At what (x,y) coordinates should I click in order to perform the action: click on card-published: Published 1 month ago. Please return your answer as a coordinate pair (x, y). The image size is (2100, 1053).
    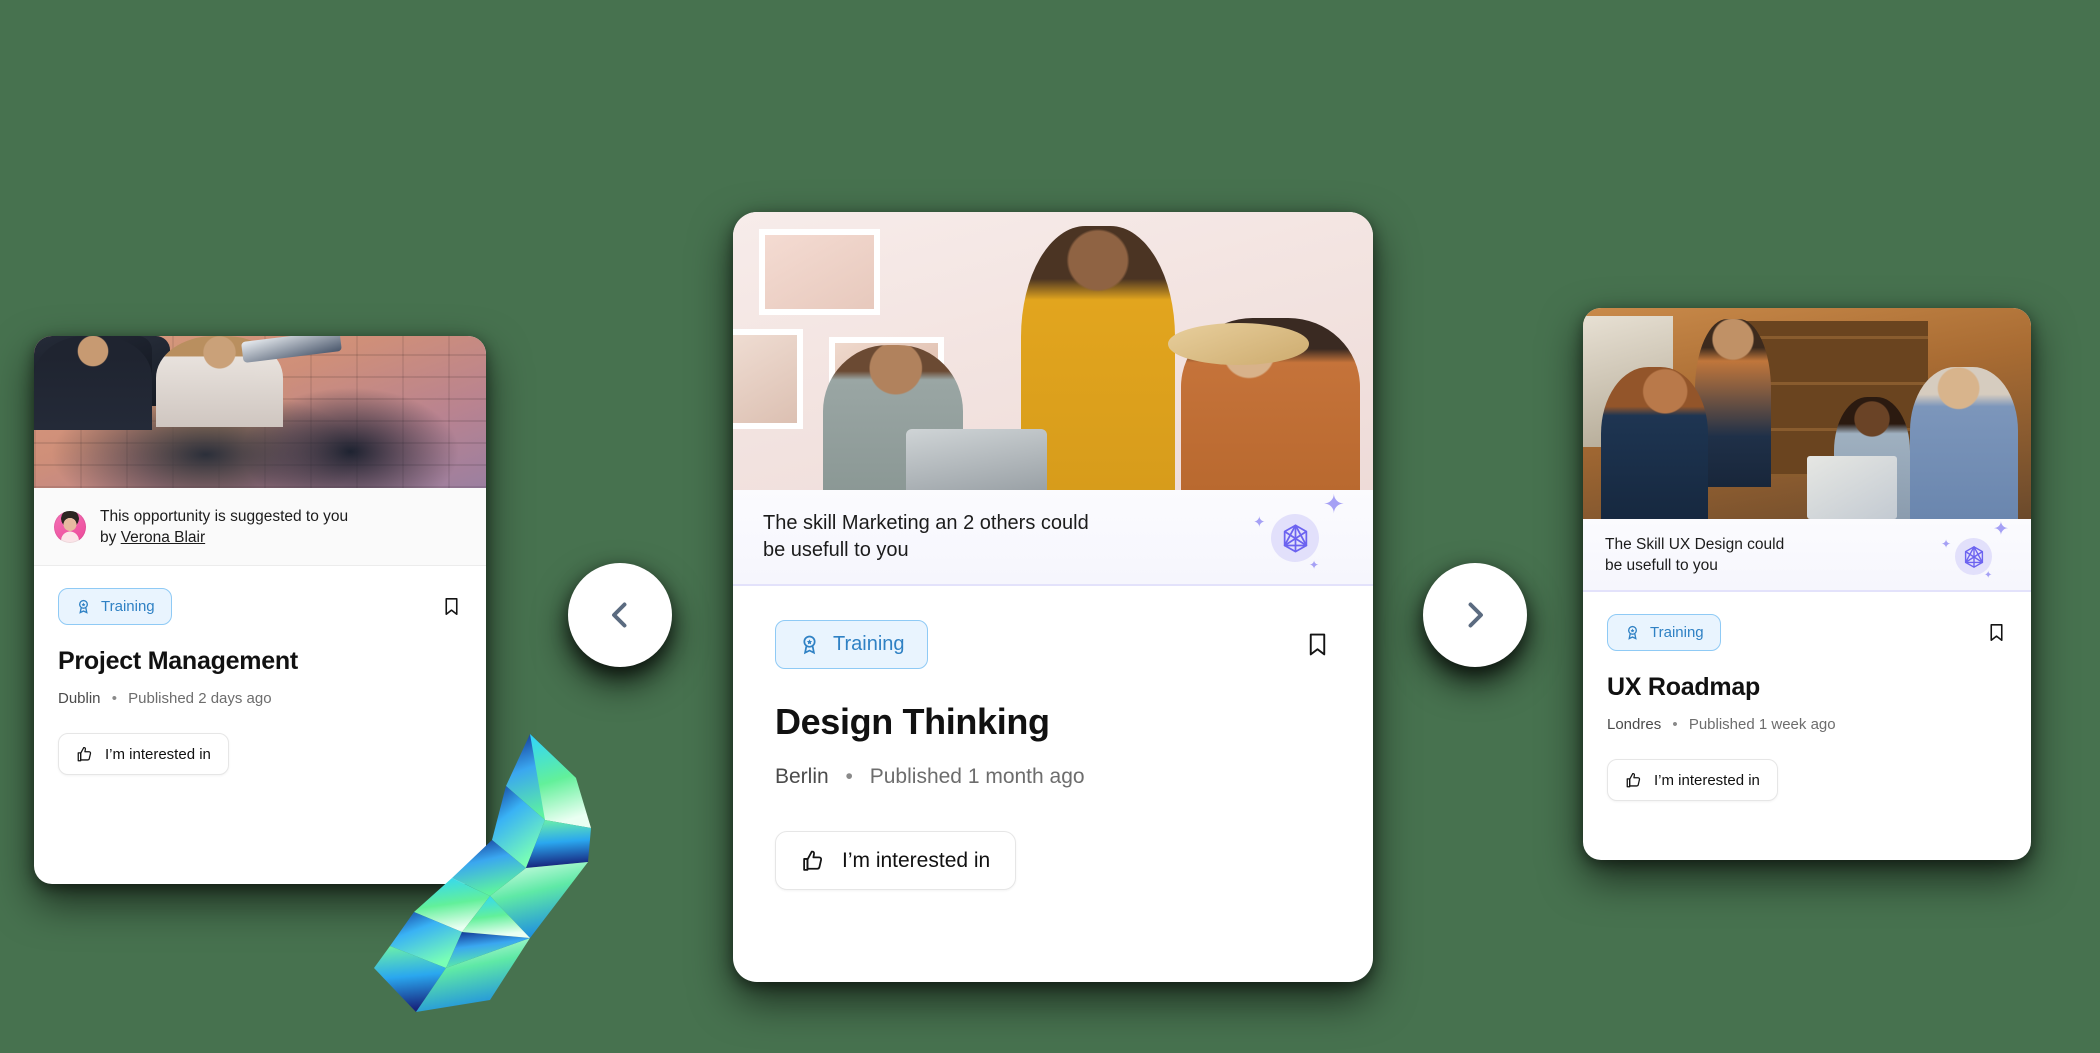
    Looking at the image, I should click on (977, 776).